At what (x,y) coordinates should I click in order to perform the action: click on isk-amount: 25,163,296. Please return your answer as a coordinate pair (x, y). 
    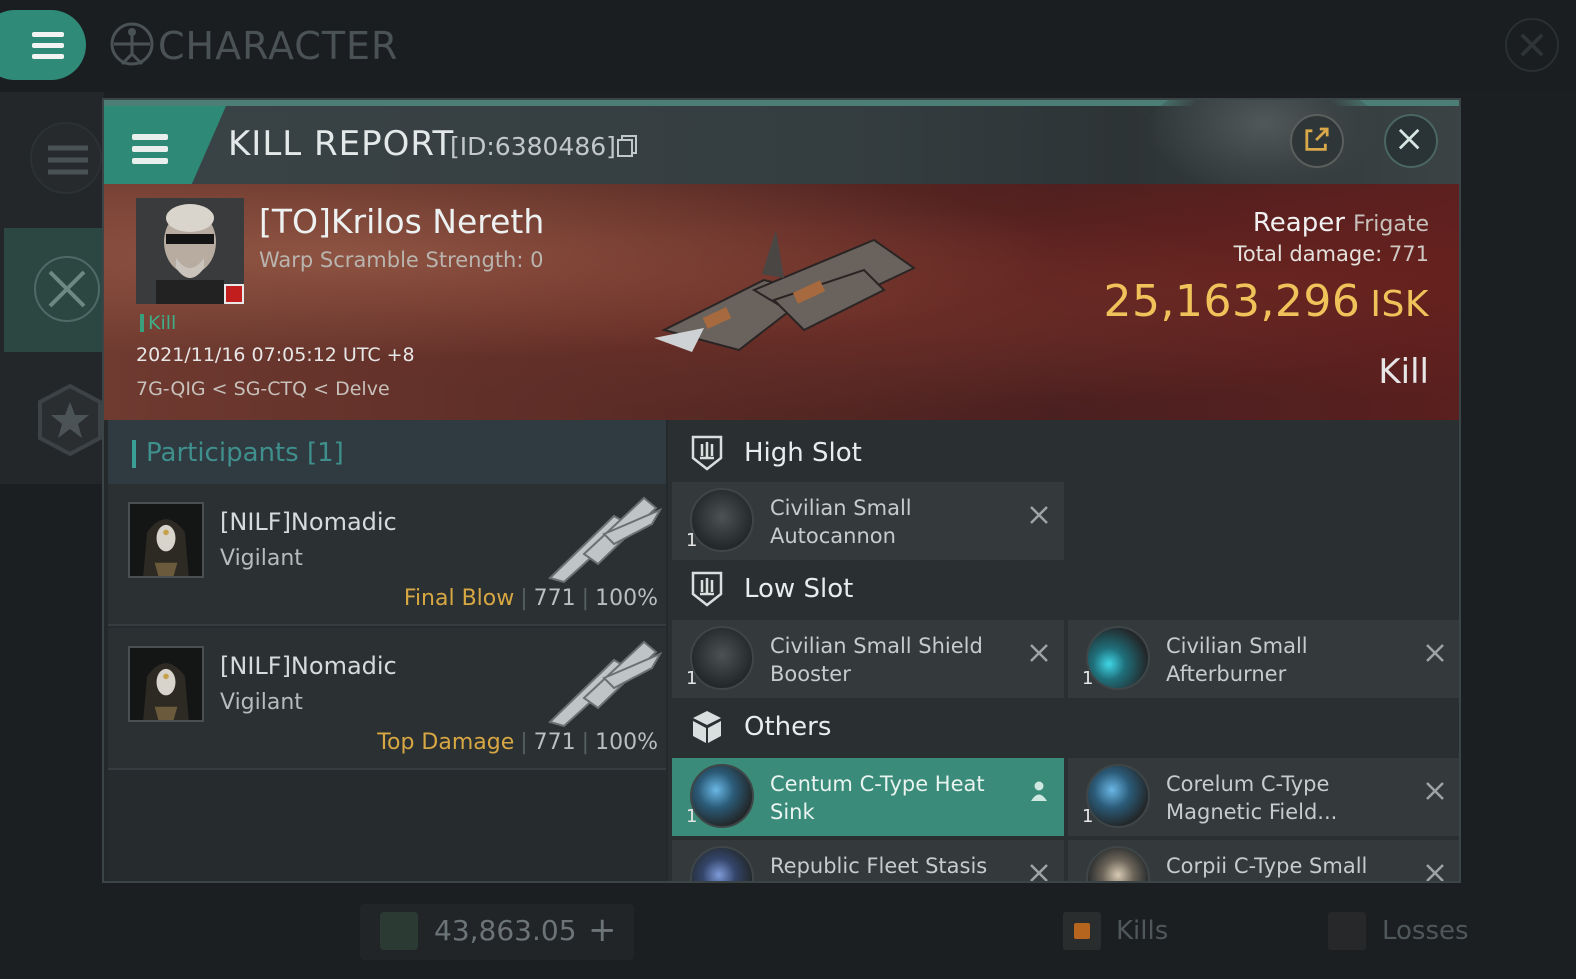
    Looking at the image, I should click on (1232, 301).